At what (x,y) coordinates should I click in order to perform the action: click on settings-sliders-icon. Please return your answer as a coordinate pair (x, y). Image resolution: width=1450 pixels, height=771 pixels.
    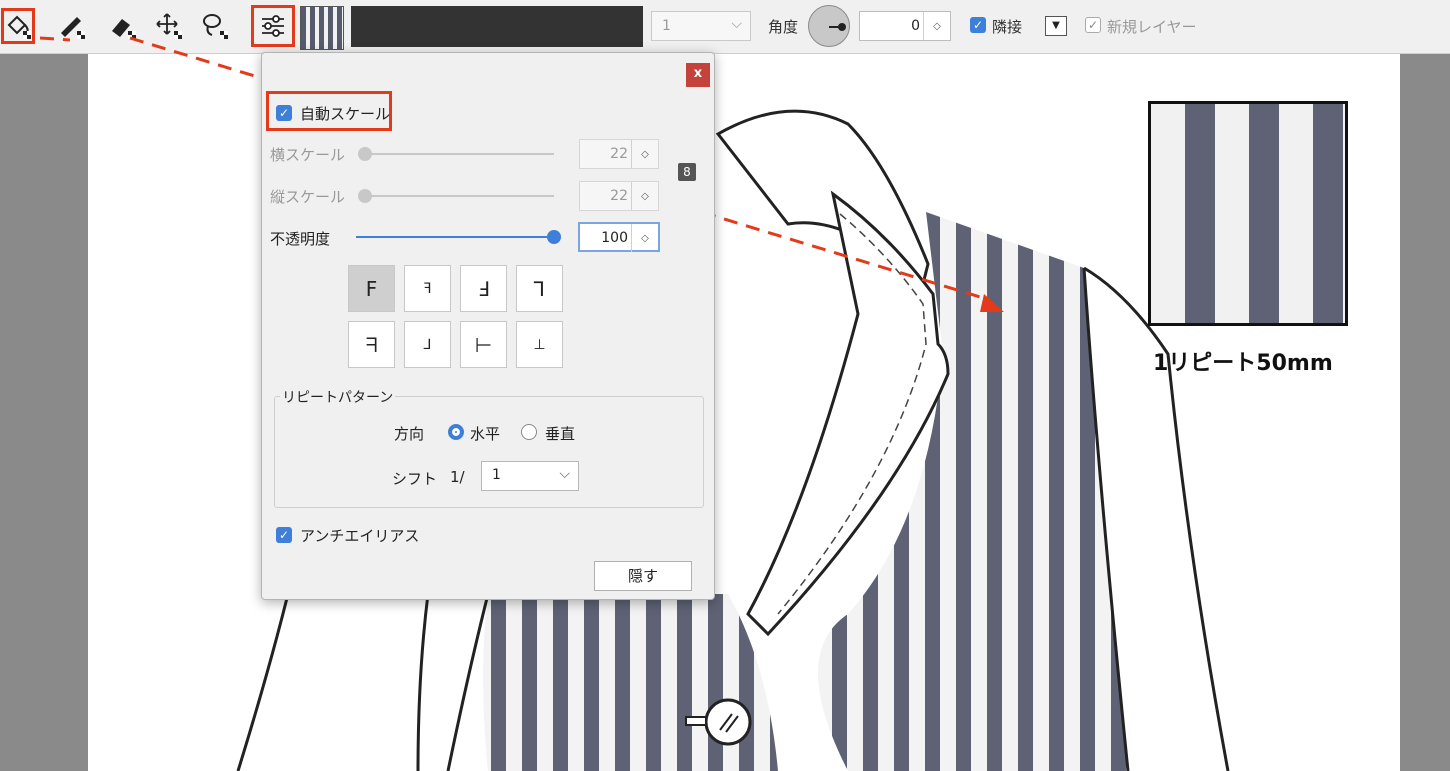
    Looking at the image, I should click on (273, 26).